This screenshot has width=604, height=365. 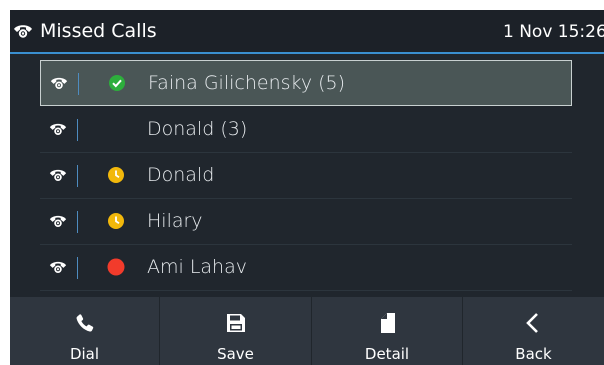 I want to click on back-label: Back, so click(x=533, y=354).